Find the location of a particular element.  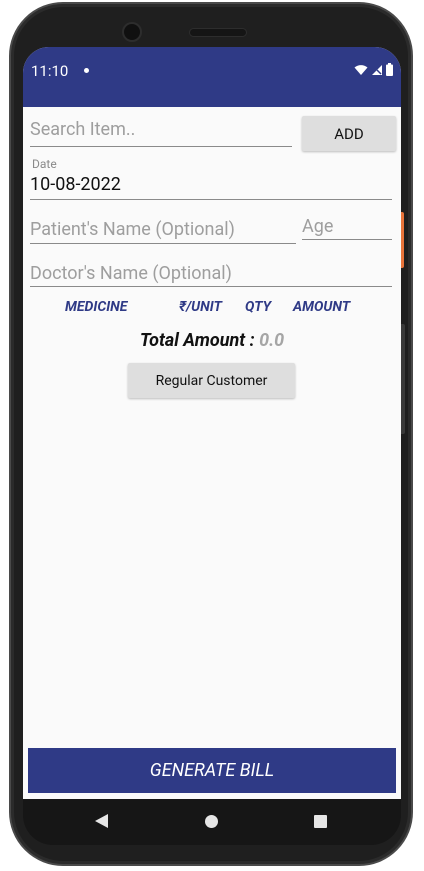

status-icons is located at coordinates (373, 69).